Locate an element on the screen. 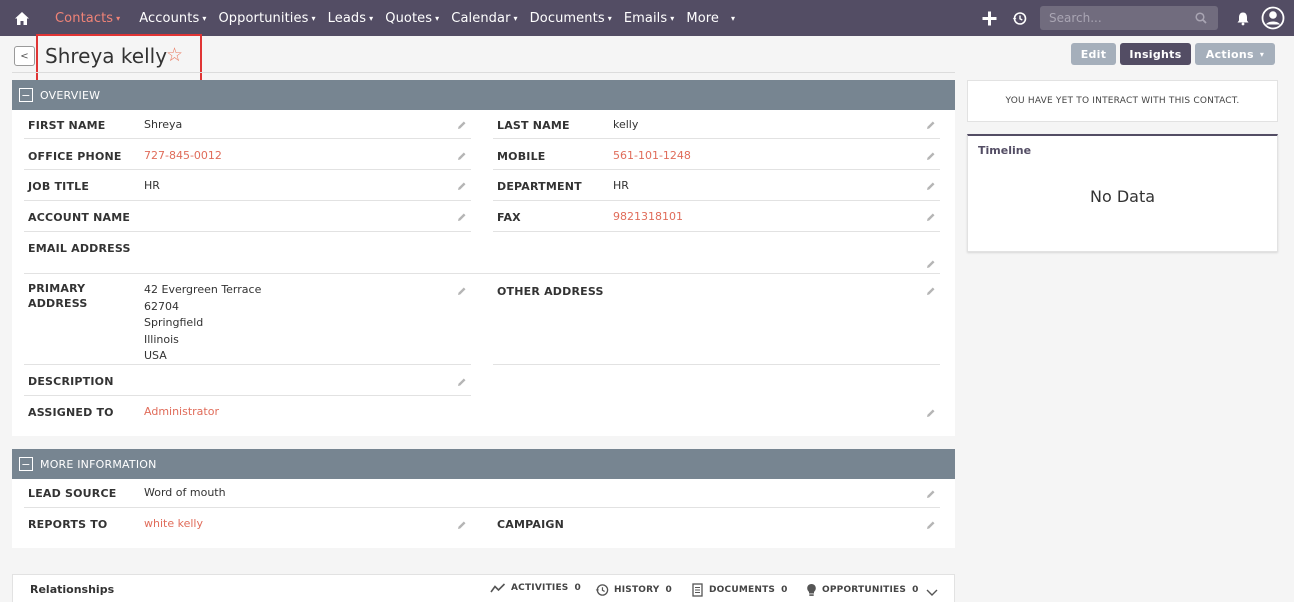  nav-leads: Leads ▾ is located at coordinates (351, 18).